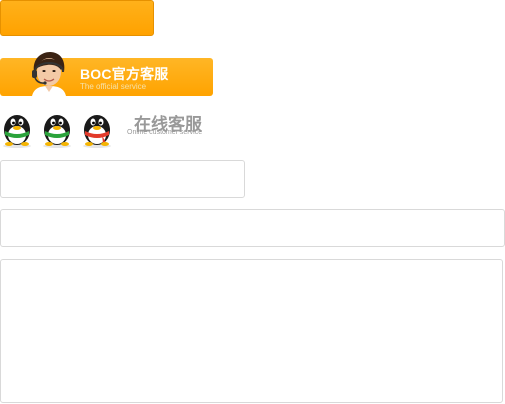 This screenshot has height=404, width=505. I want to click on submit-button, so click(77, 18).